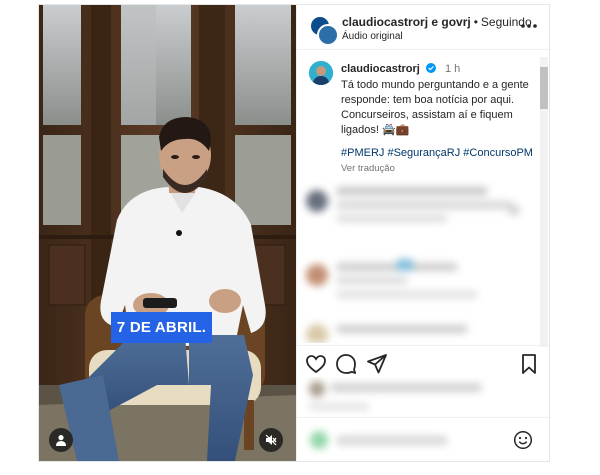  What do you see at coordinates (378, 440) in the screenshot?
I see `blurred-composer` at bounding box center [378, 440].